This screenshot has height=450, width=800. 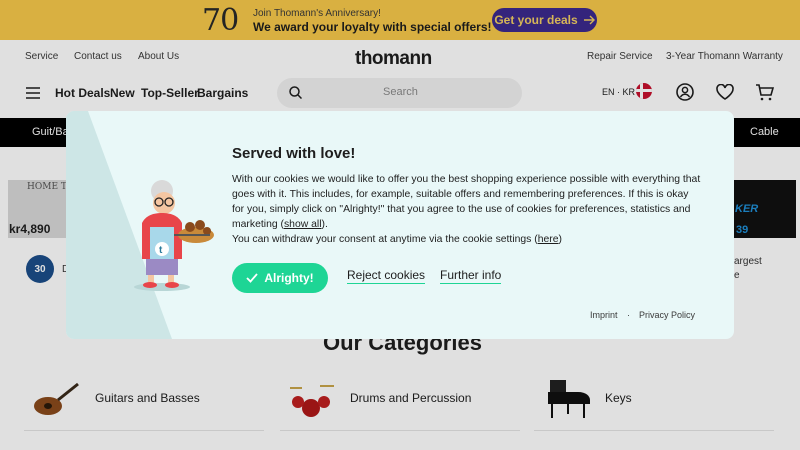 I want to click on modal-title: Served with love!, so click(x=294, y=153).